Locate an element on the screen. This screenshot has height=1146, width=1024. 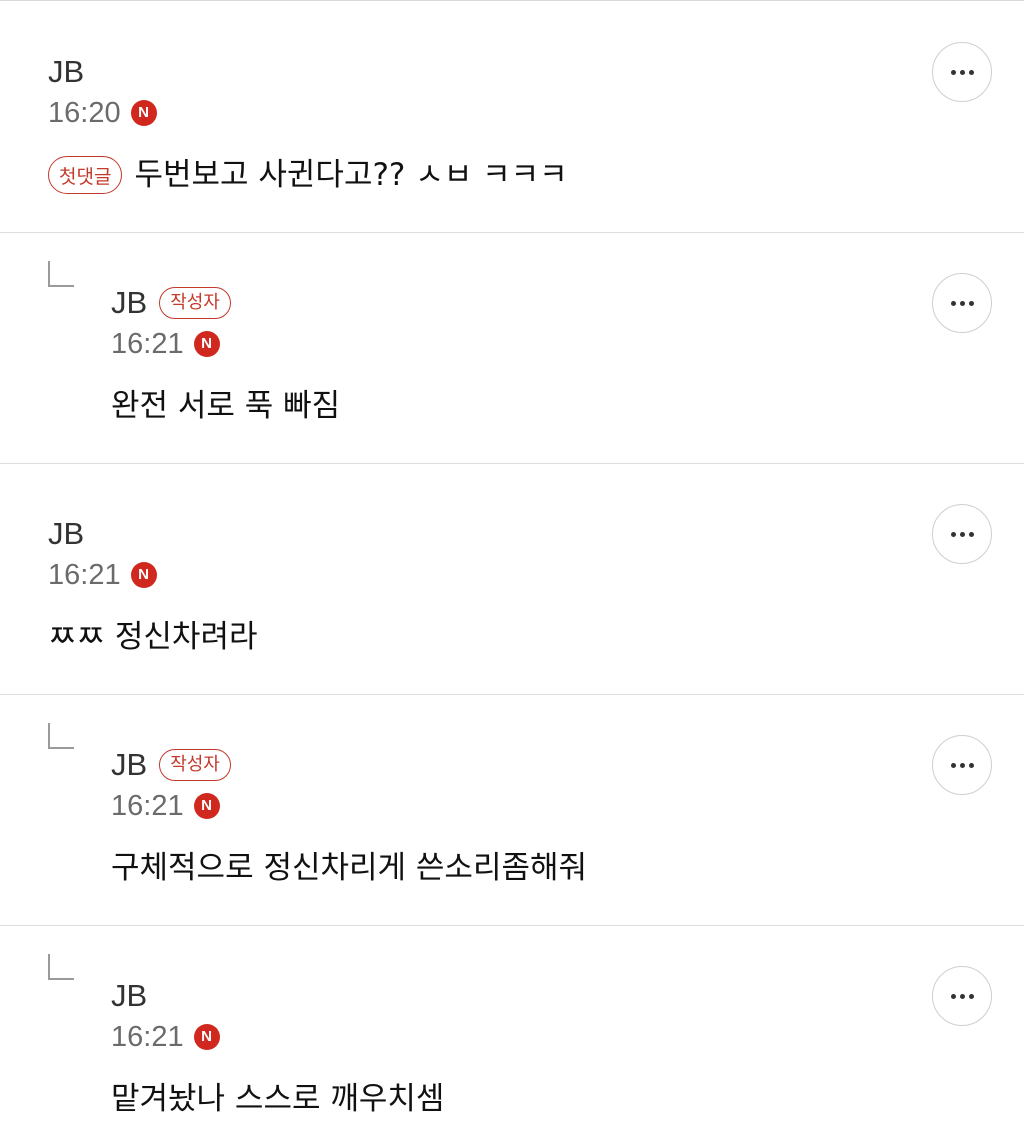
comment-text: 완전 서로 푹 빠짐 is located at coordinates (226, 406).